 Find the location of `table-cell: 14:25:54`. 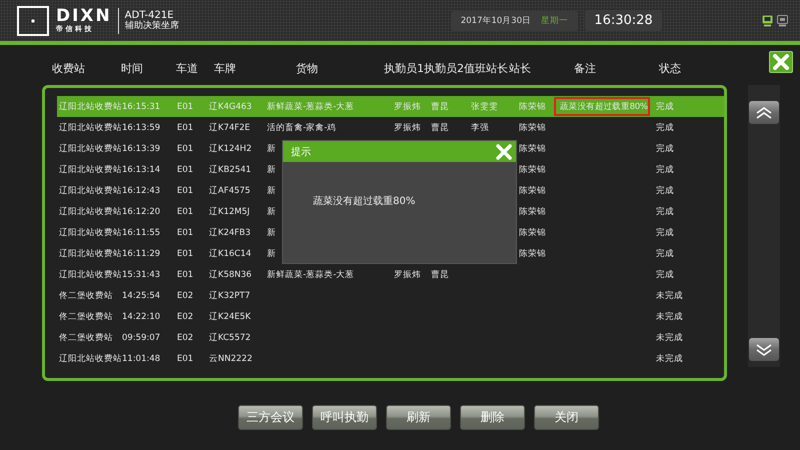

table-cell: 14:25:54 is located at coordinates (141, 295).